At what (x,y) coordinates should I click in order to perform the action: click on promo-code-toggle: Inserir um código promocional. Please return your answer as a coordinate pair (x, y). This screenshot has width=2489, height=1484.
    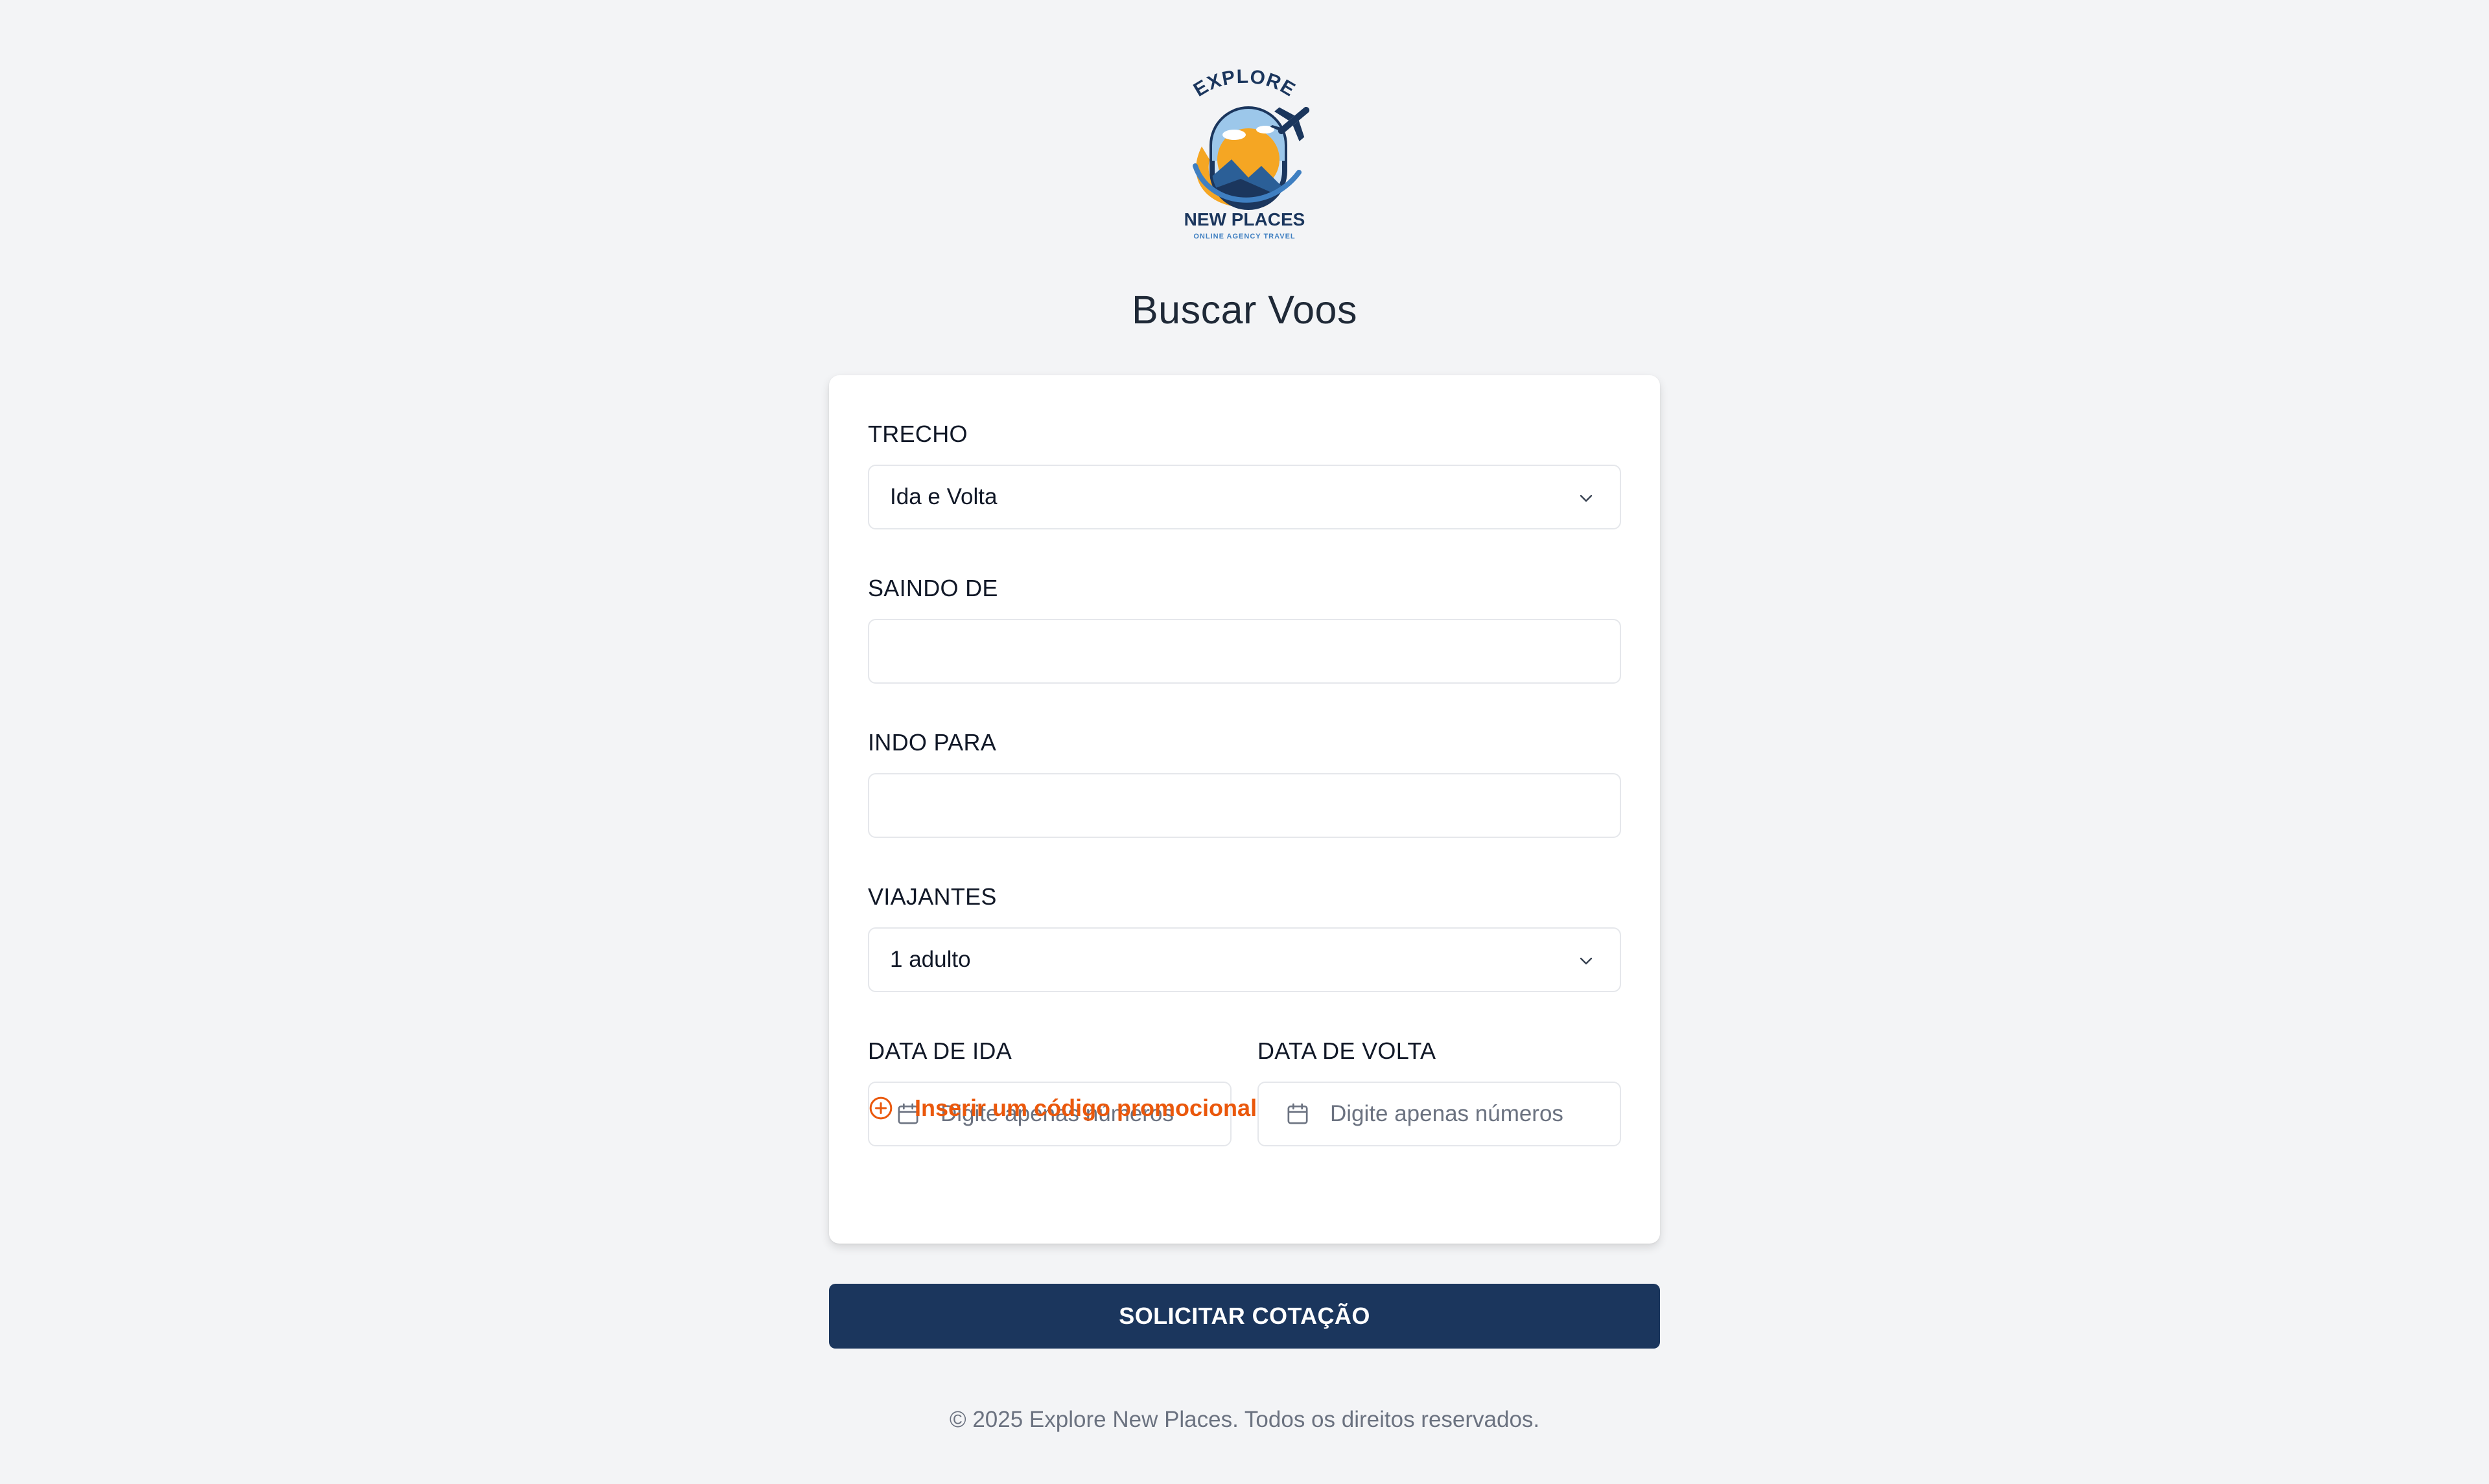
    Looking at the image, I should click on (1062, 1108).